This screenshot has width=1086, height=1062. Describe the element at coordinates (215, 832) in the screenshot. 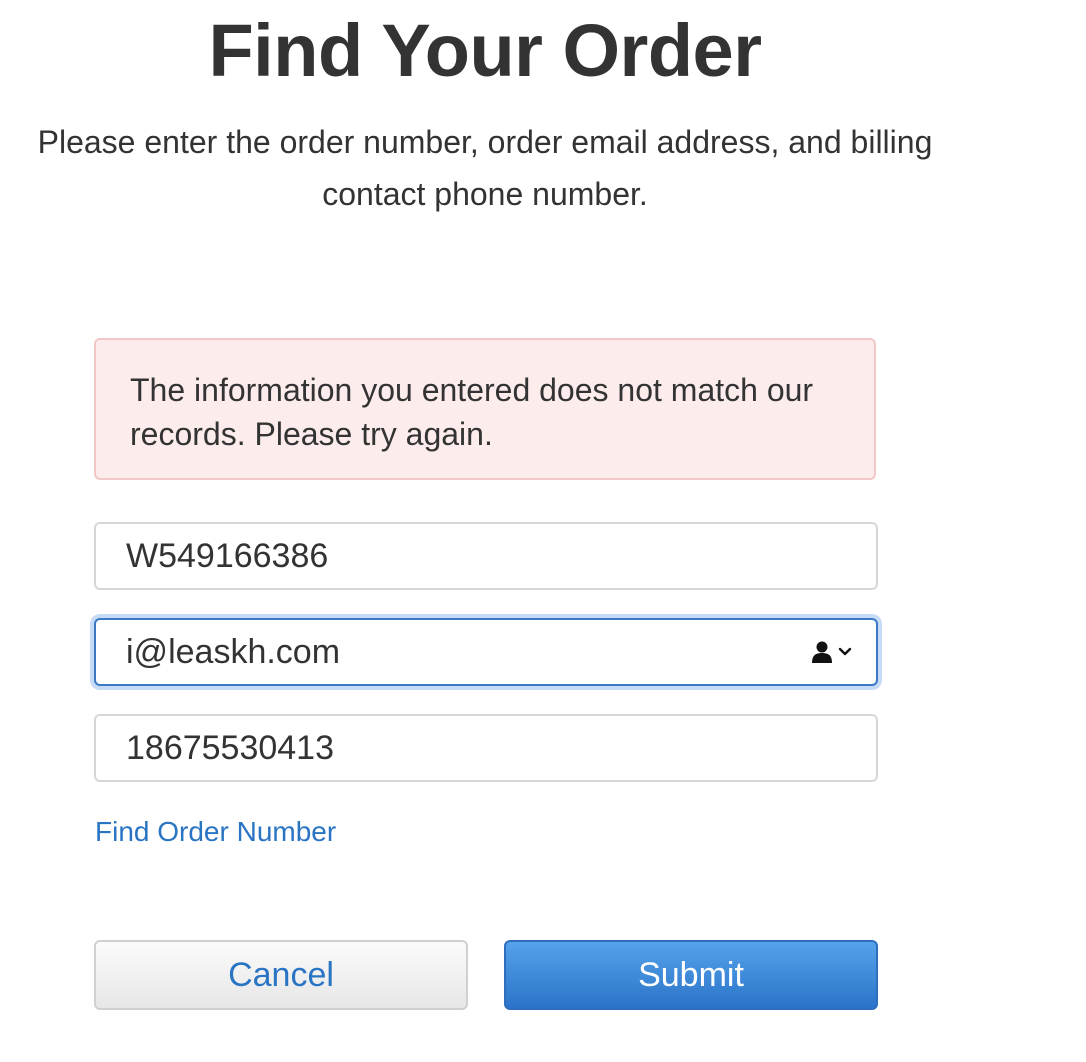

I see `find-order-number-link: Find Order Number` at that location.